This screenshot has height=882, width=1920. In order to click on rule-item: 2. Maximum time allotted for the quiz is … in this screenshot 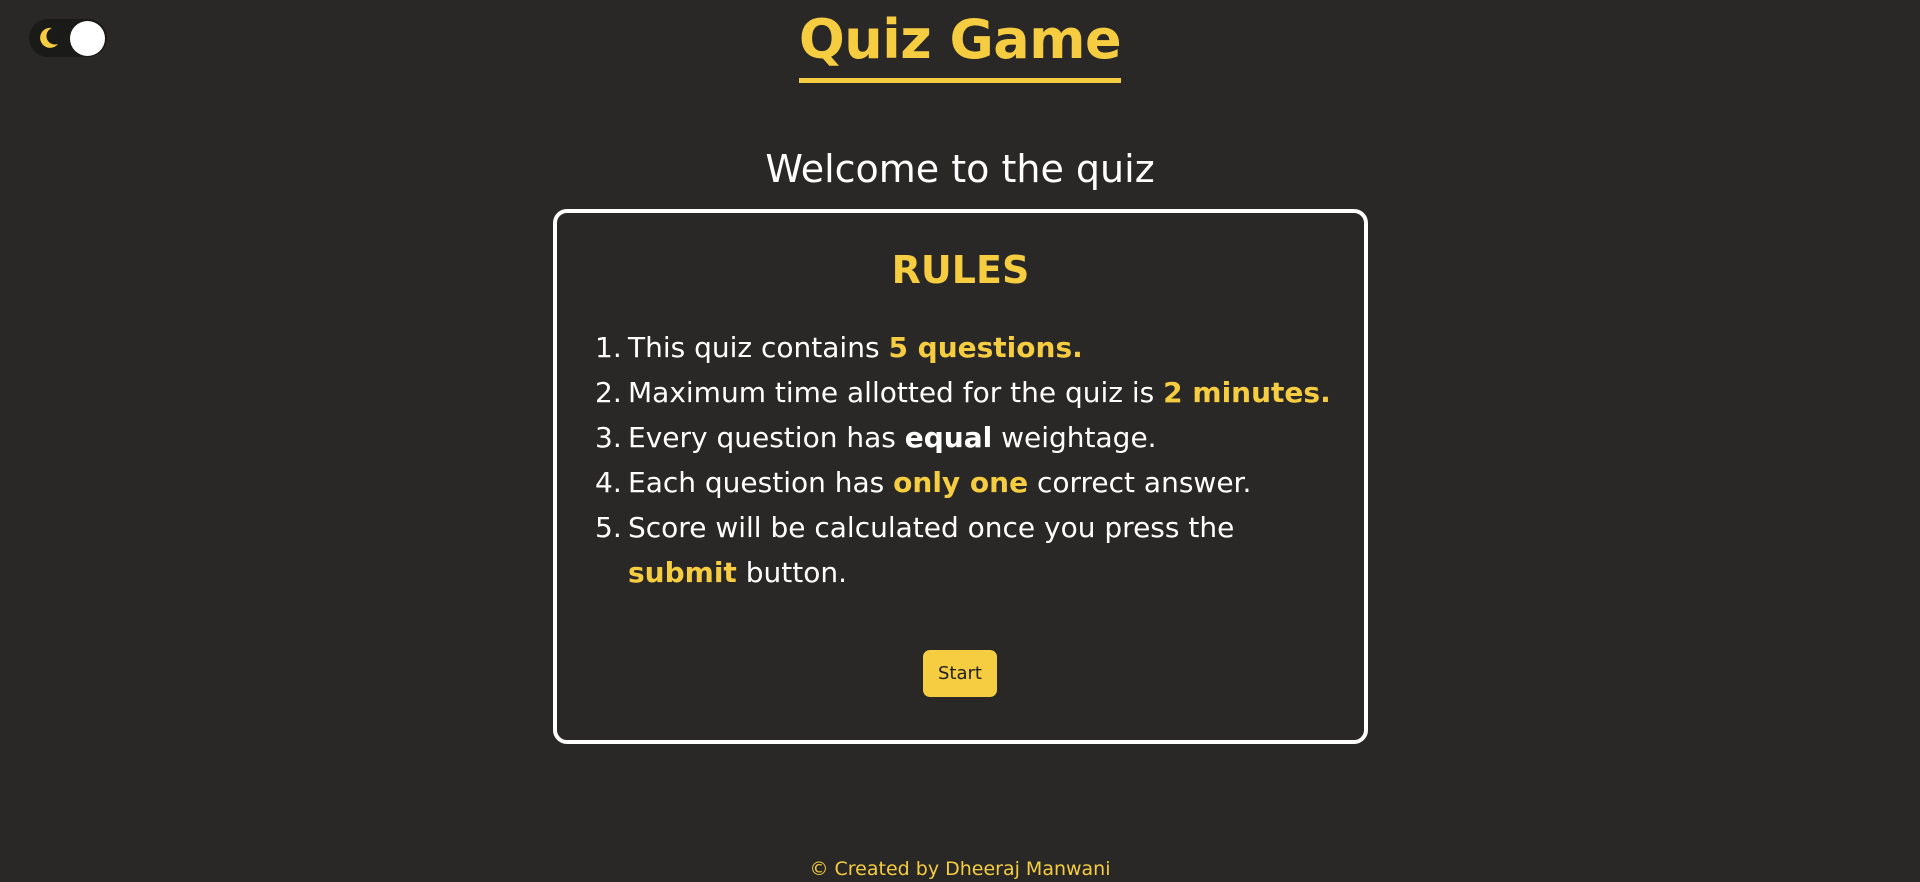, I will do `click(965, 392)`.